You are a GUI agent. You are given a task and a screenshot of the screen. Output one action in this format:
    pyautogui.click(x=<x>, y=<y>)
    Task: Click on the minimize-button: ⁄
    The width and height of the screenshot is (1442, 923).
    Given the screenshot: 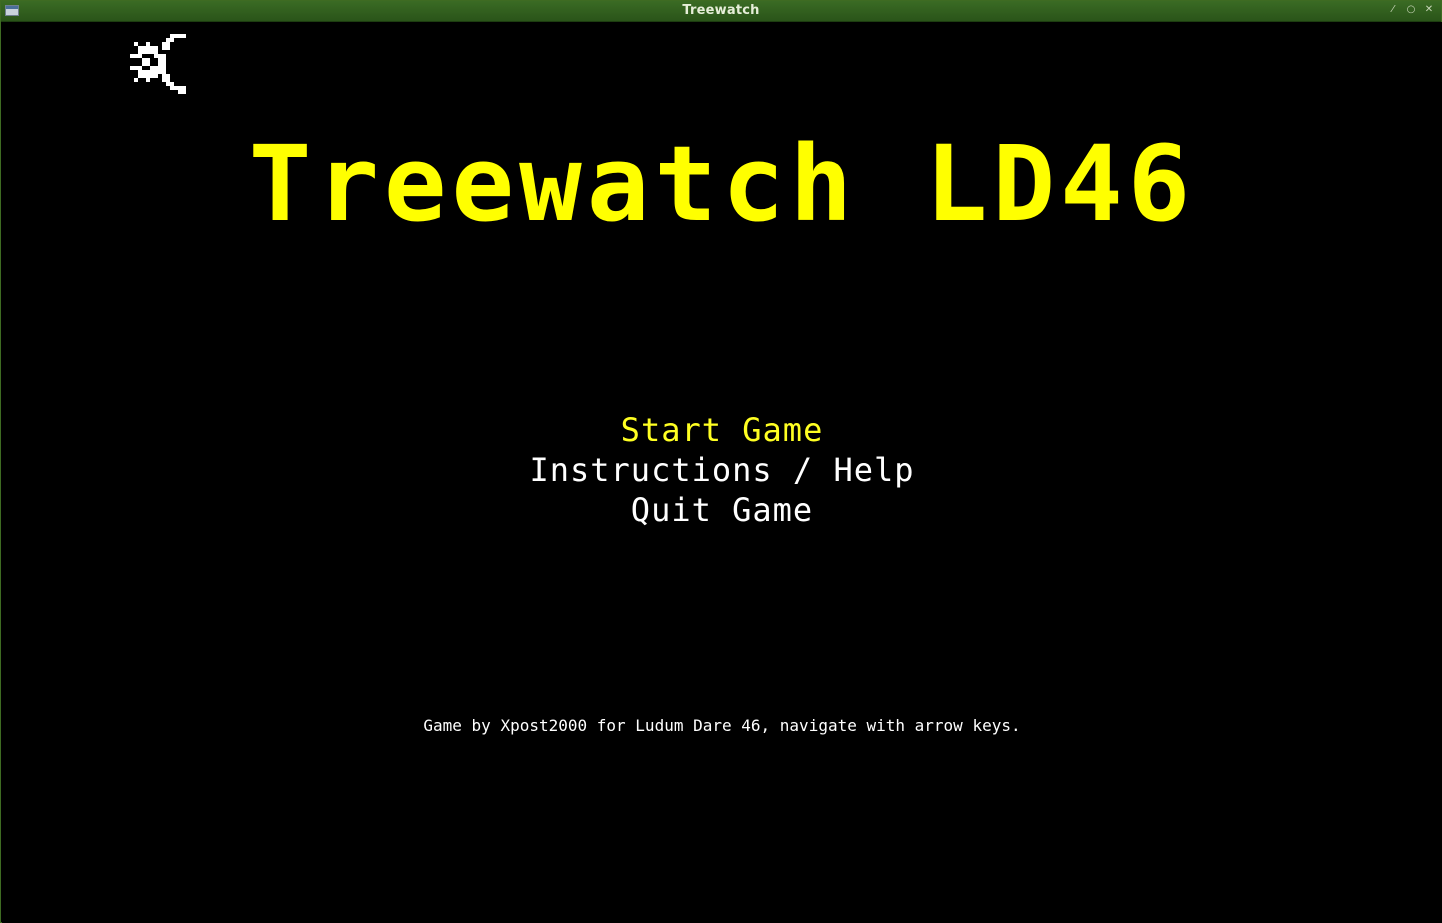 What is the action you would take?
    pyautogui.click(x=1393, y=10)
    